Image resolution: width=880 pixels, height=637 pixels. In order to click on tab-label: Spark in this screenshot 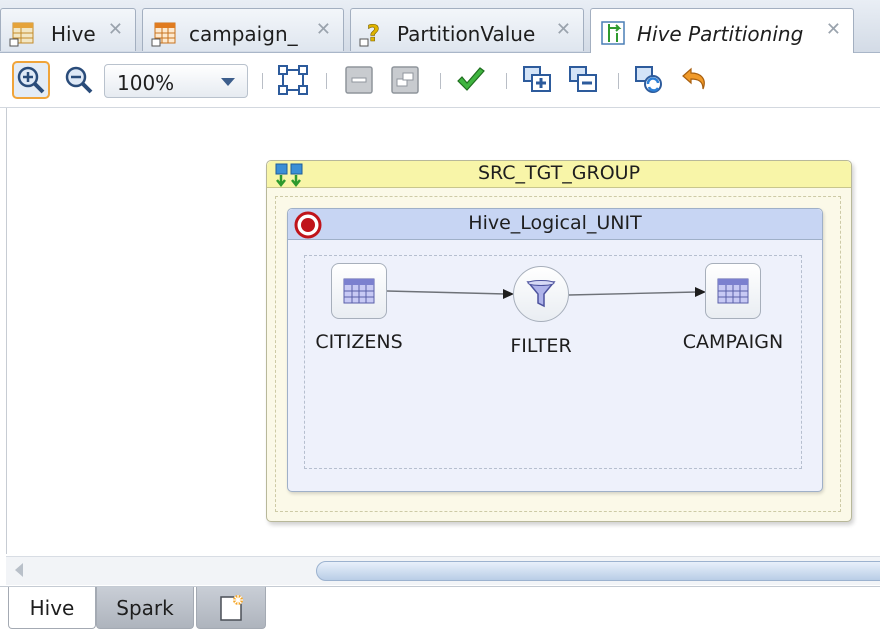, I will do `click(145, 608)`.